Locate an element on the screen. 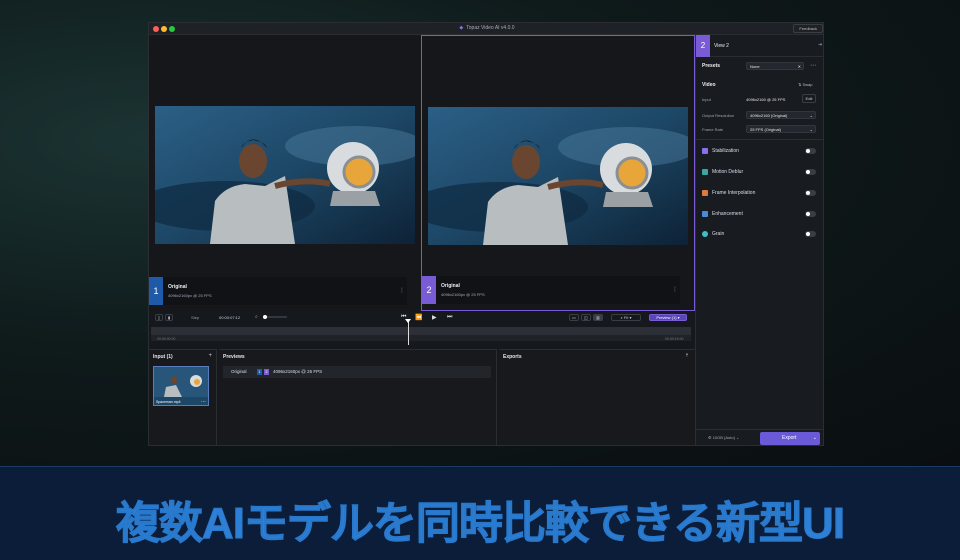 This screenshot has height=560, width=960. feature-motion-deblur: Motion Deblur is located at coordinates (761, 173).